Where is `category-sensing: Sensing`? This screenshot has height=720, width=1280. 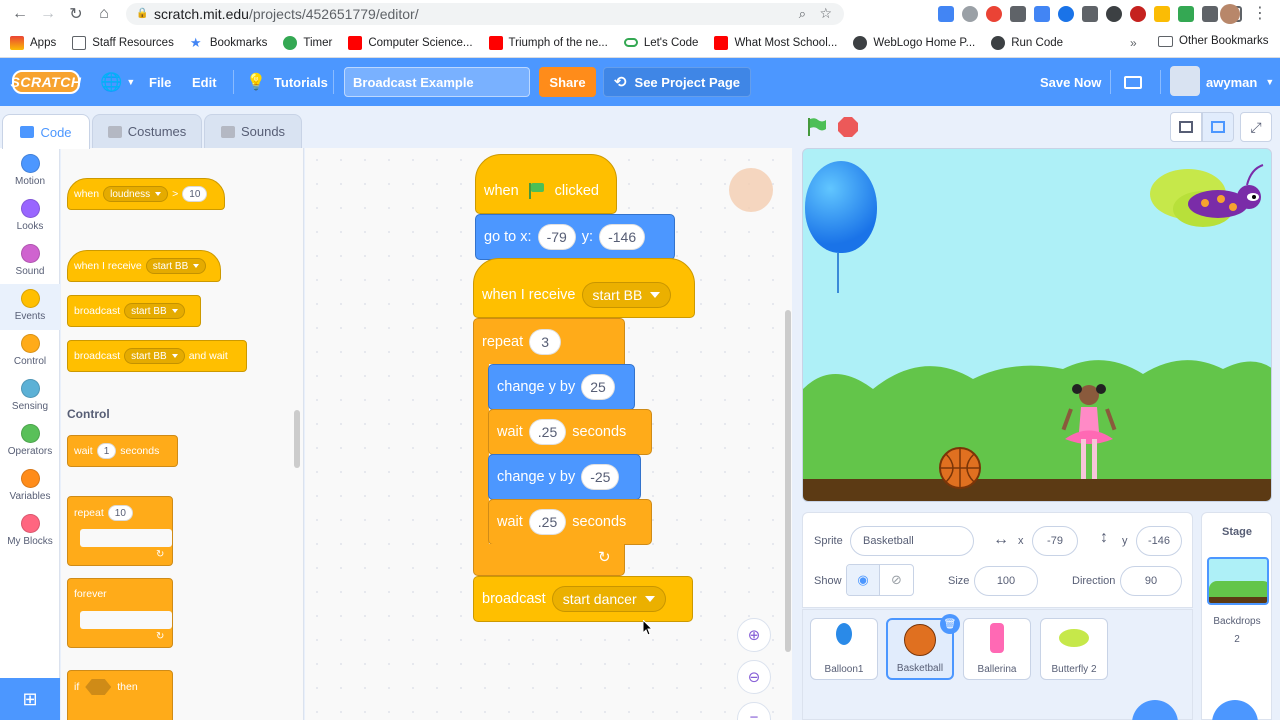
category-sensing: Sensing is located at coordinates (30, 401).